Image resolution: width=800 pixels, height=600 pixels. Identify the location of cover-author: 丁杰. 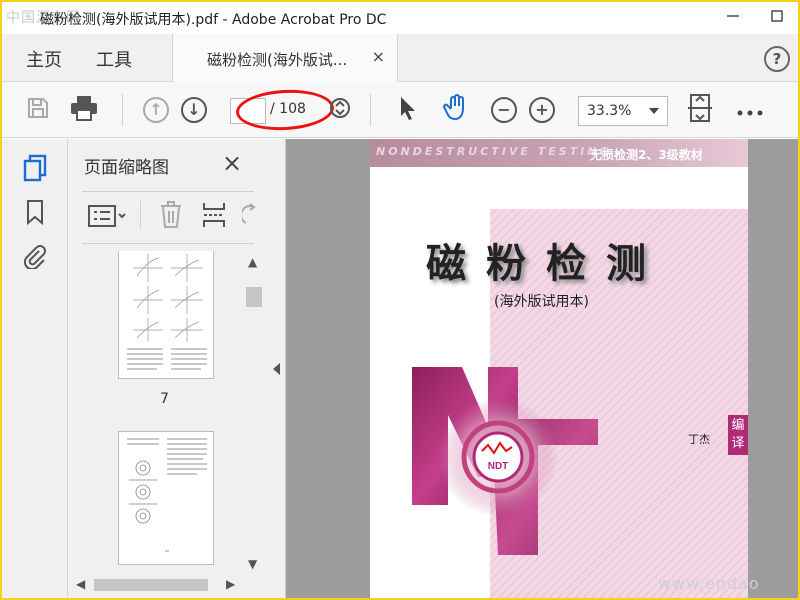
(699, 439).